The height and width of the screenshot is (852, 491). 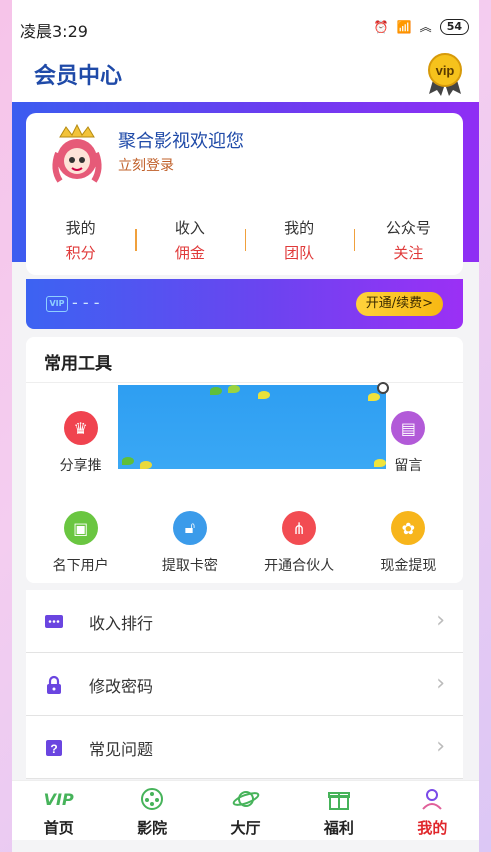 I want to click on tab-home-label: 首页, so click(x=58, y=828).